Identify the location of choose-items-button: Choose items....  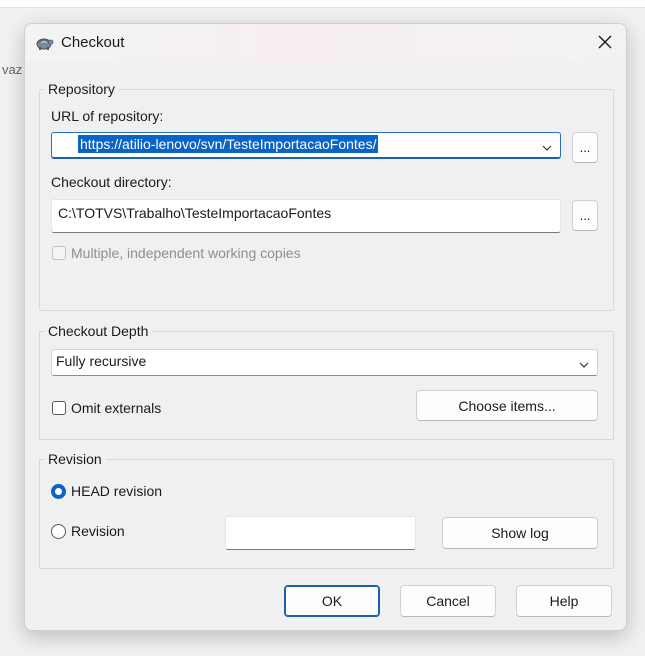
(507, 405).